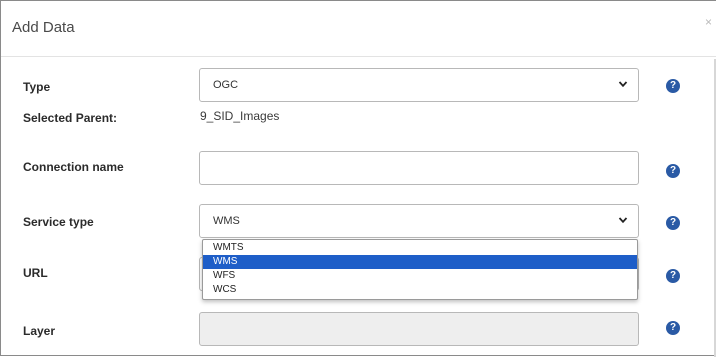 The image size is (716, 357). What do you see at coordinates (708, 22) in the screenshot?
I see `close-icon: ×` at bounding box center [708, 22].